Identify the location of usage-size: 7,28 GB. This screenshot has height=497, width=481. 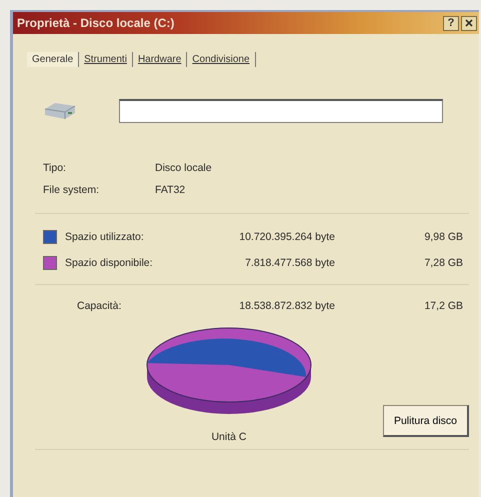
(443, 263).